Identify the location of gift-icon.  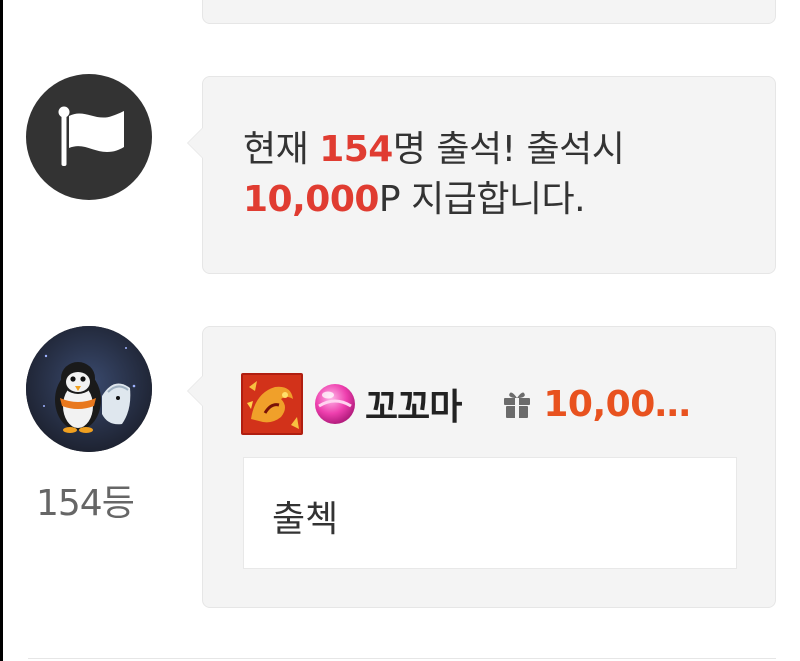
(517, 404).